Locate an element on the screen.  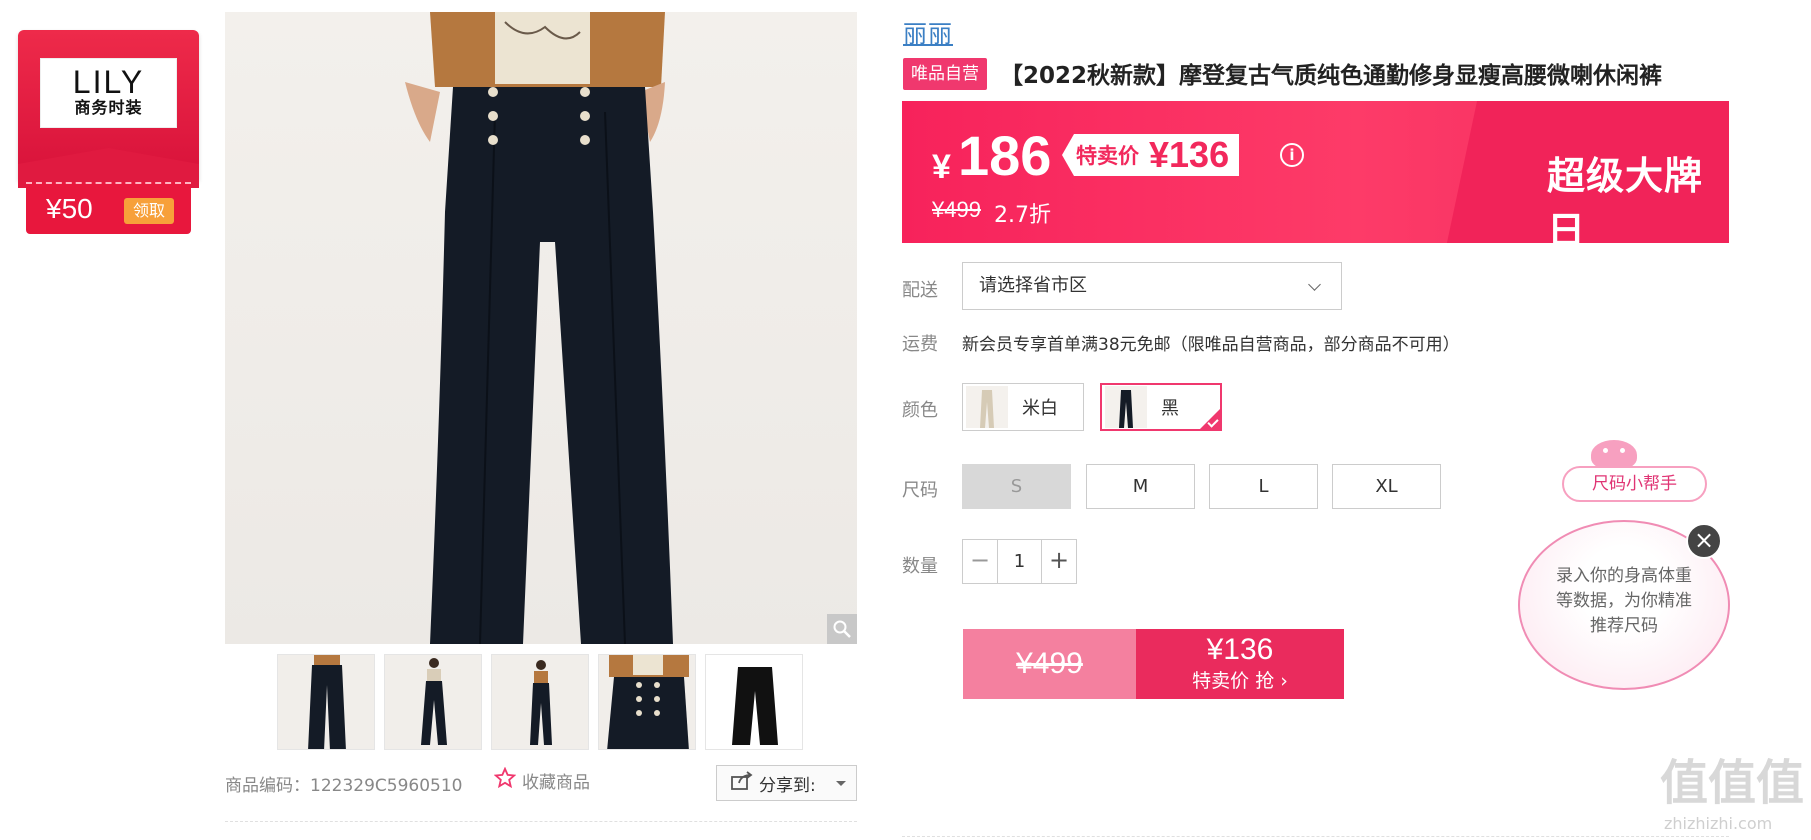
quantity-increase-button: + is located at coordinates (1059, 561).